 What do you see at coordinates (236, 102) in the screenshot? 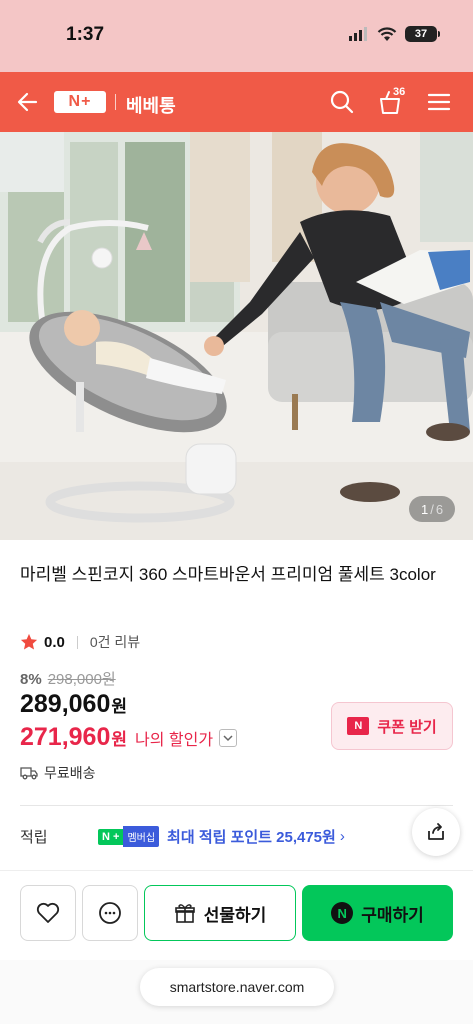
I see `app-header: N+ 베베통 36` at bounding box center [236, 102].